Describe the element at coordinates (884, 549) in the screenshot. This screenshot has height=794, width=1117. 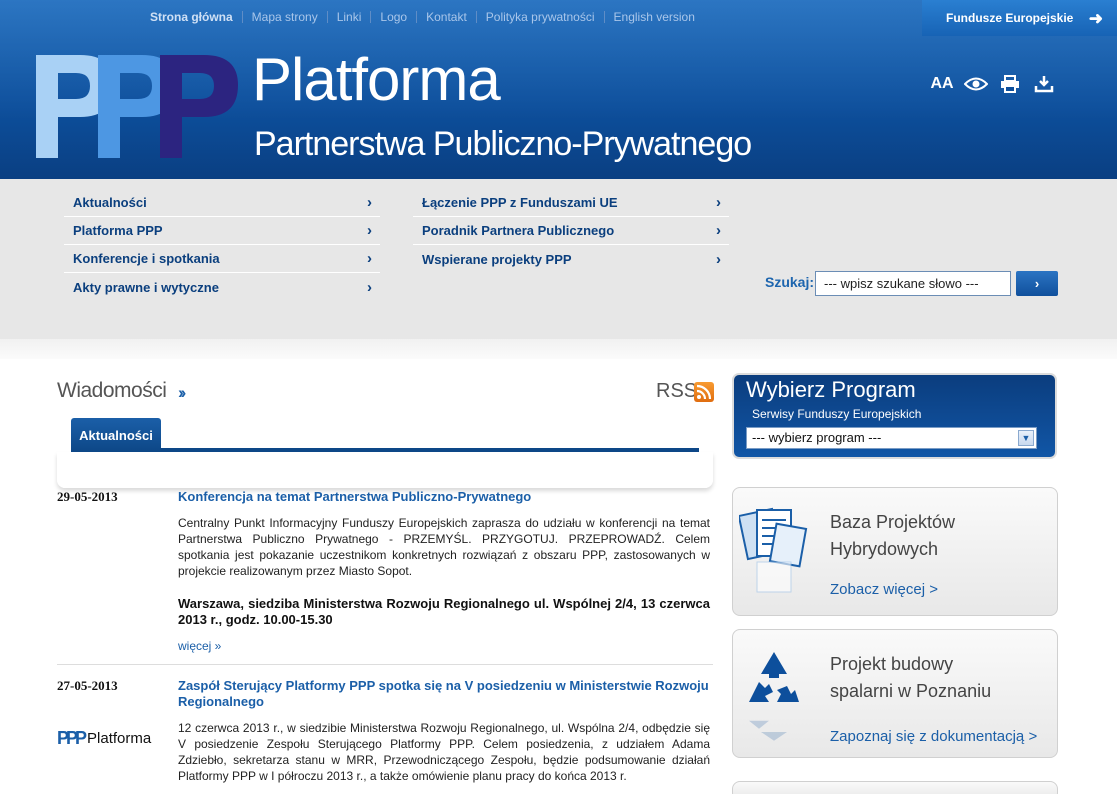
I see `promo-title-line: Hybrydowych` at that location.